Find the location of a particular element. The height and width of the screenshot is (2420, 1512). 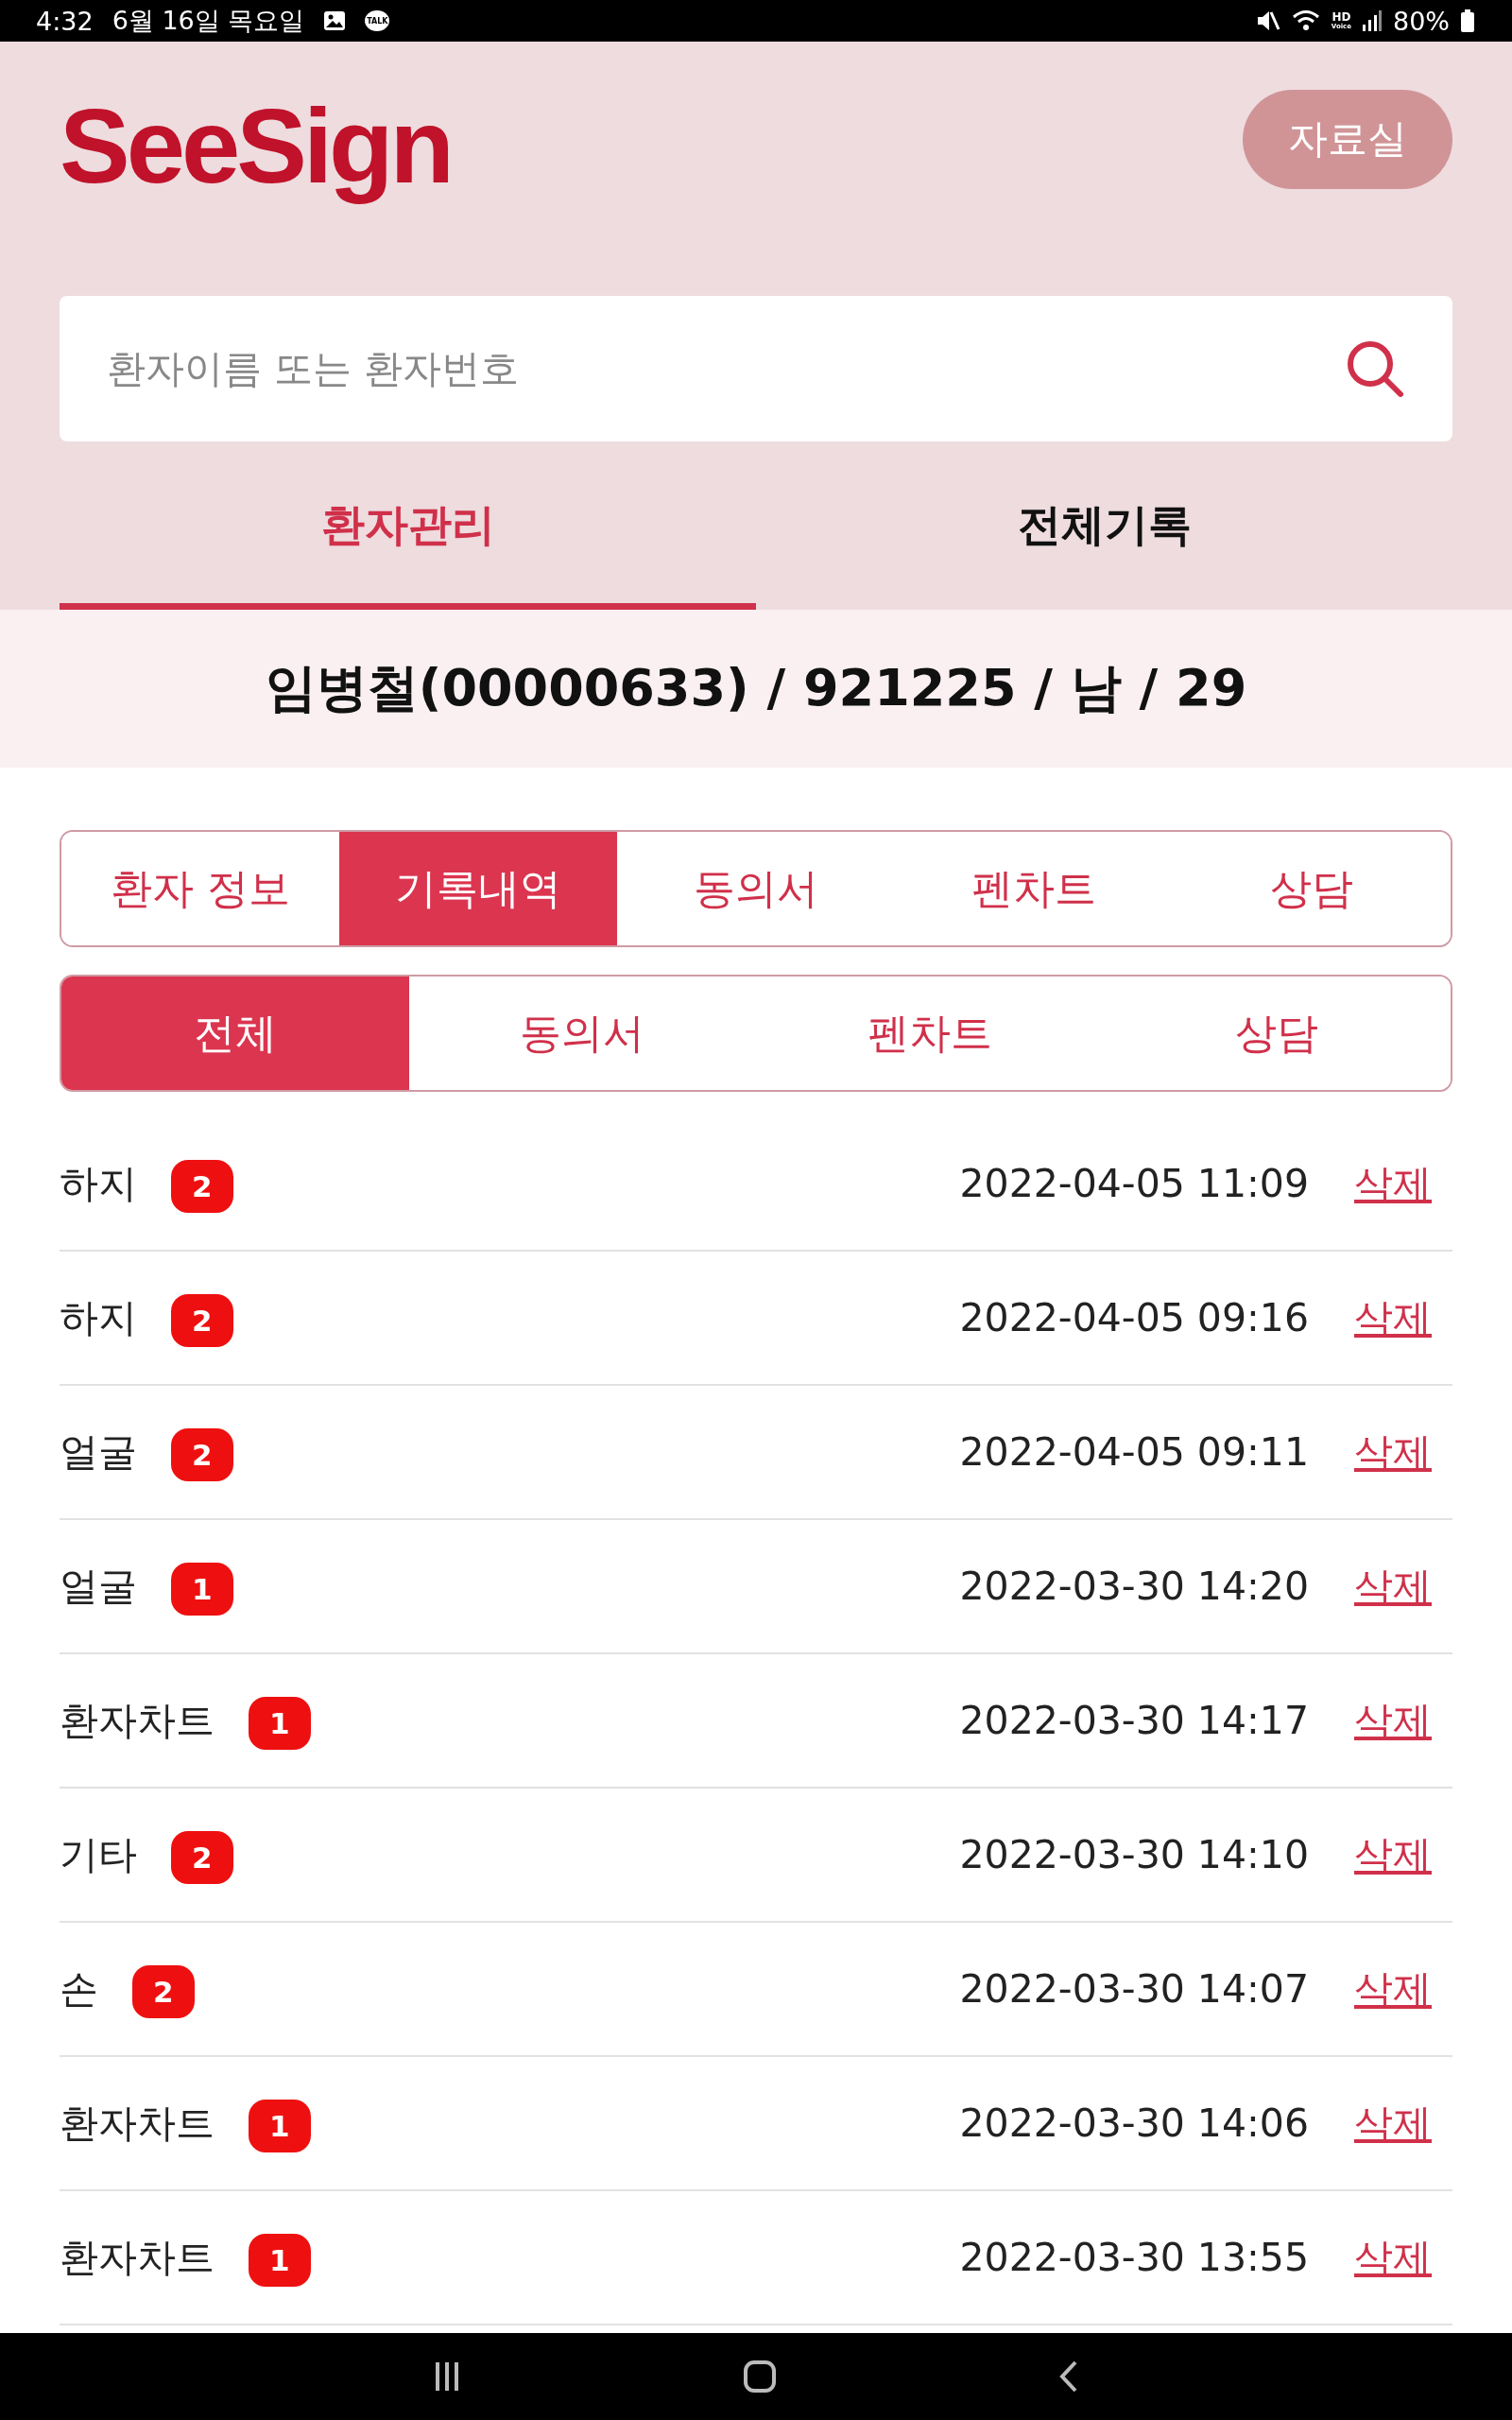

record-datetime: 2022-03-30 13:55 is located at coordinates (1134, 2257).